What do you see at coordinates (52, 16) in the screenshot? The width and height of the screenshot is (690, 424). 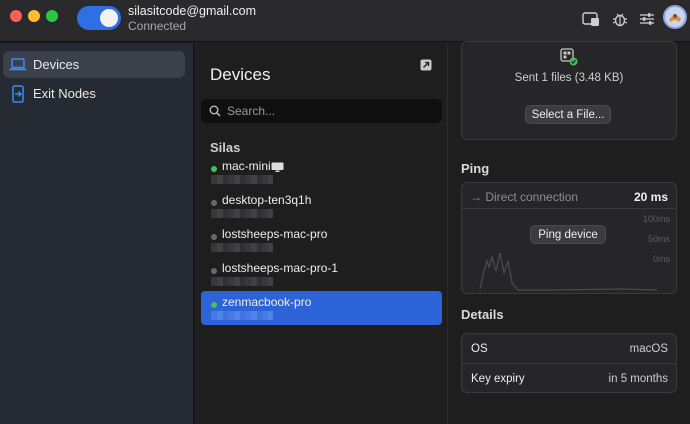 I see `zoom-window-button` at bounding box center [52, 16].